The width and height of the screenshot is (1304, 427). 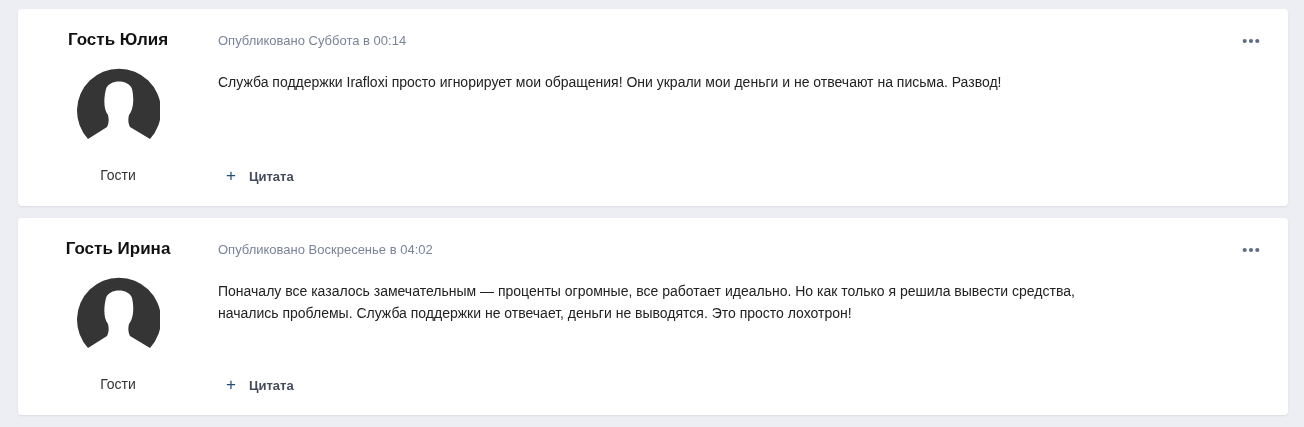 What do you see at coordinates (118, 249) in the screenshot?
I see `author-name: Гость Ирина` at bounding box center [118, 249].